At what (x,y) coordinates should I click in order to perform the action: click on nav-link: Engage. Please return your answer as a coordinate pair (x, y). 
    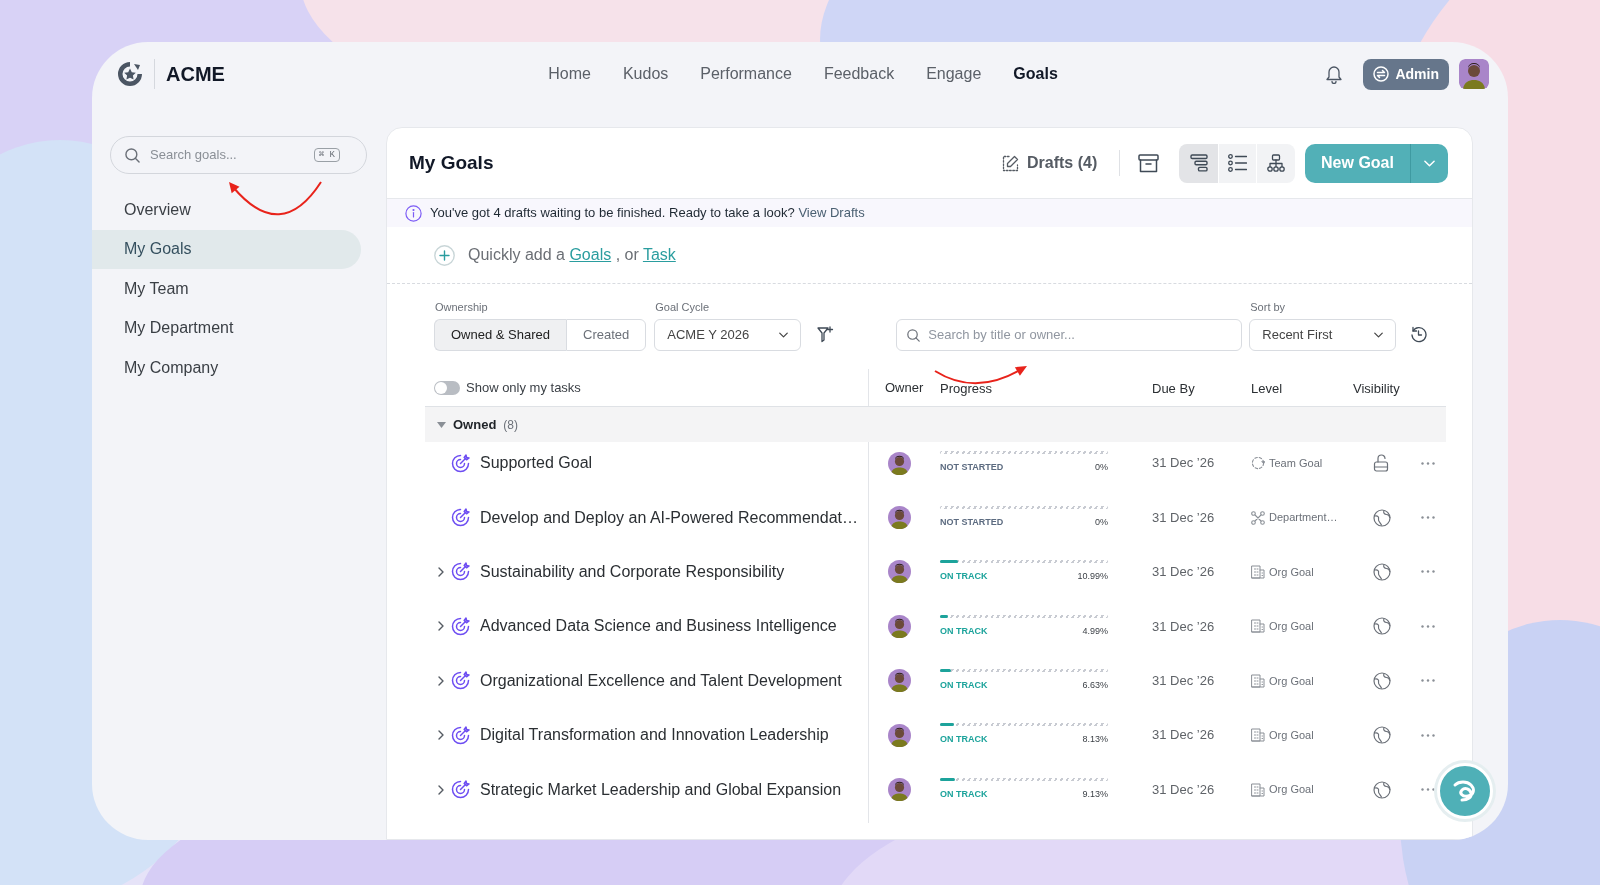
    Looking at the image, I should click on (954, 74).